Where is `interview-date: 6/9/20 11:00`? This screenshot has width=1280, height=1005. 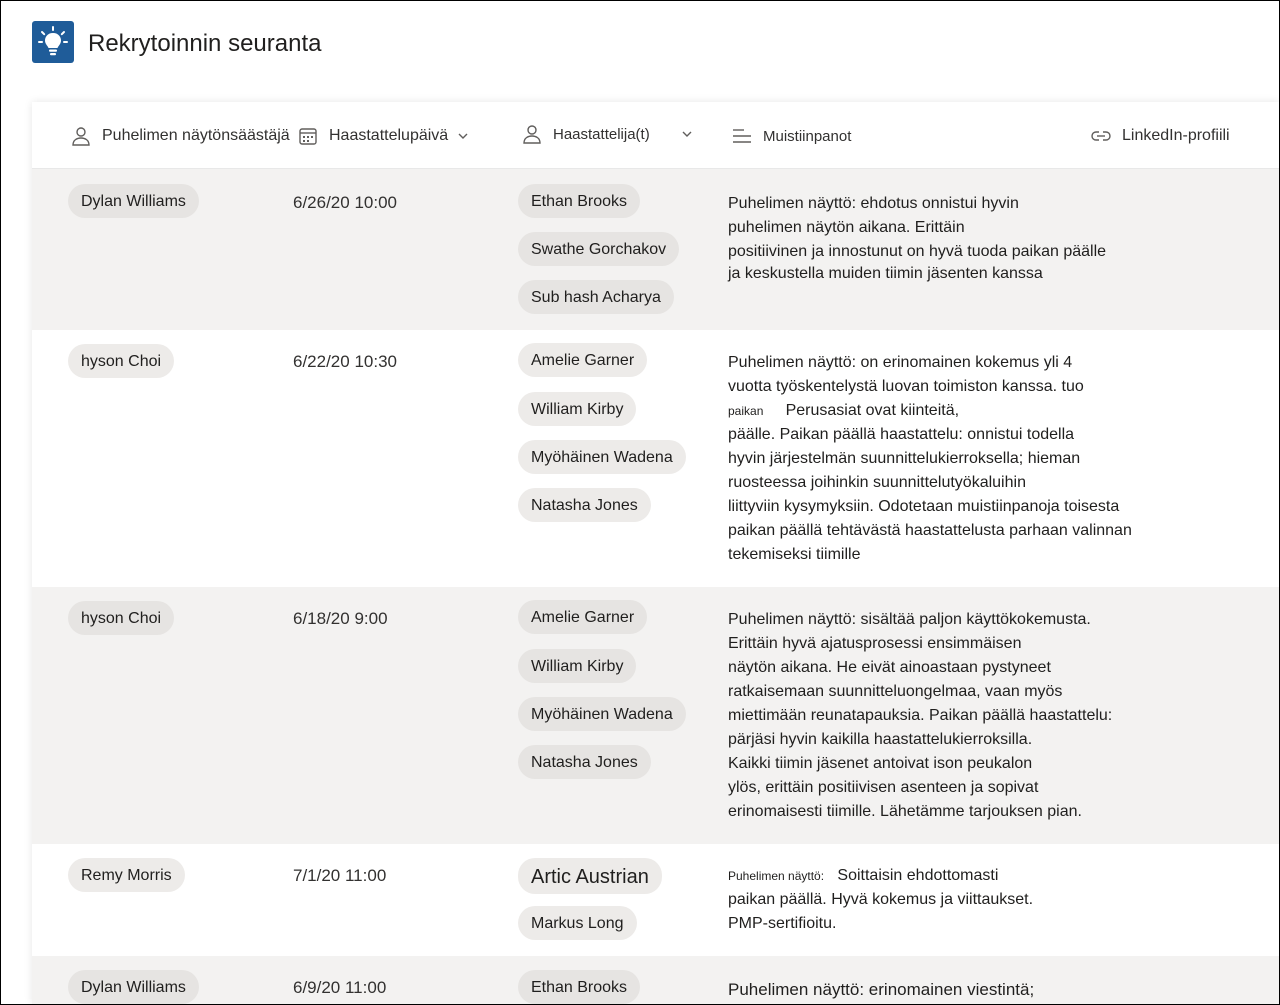
interview-date: 6/9/20 11:00 is located at coordinates (340, 987).